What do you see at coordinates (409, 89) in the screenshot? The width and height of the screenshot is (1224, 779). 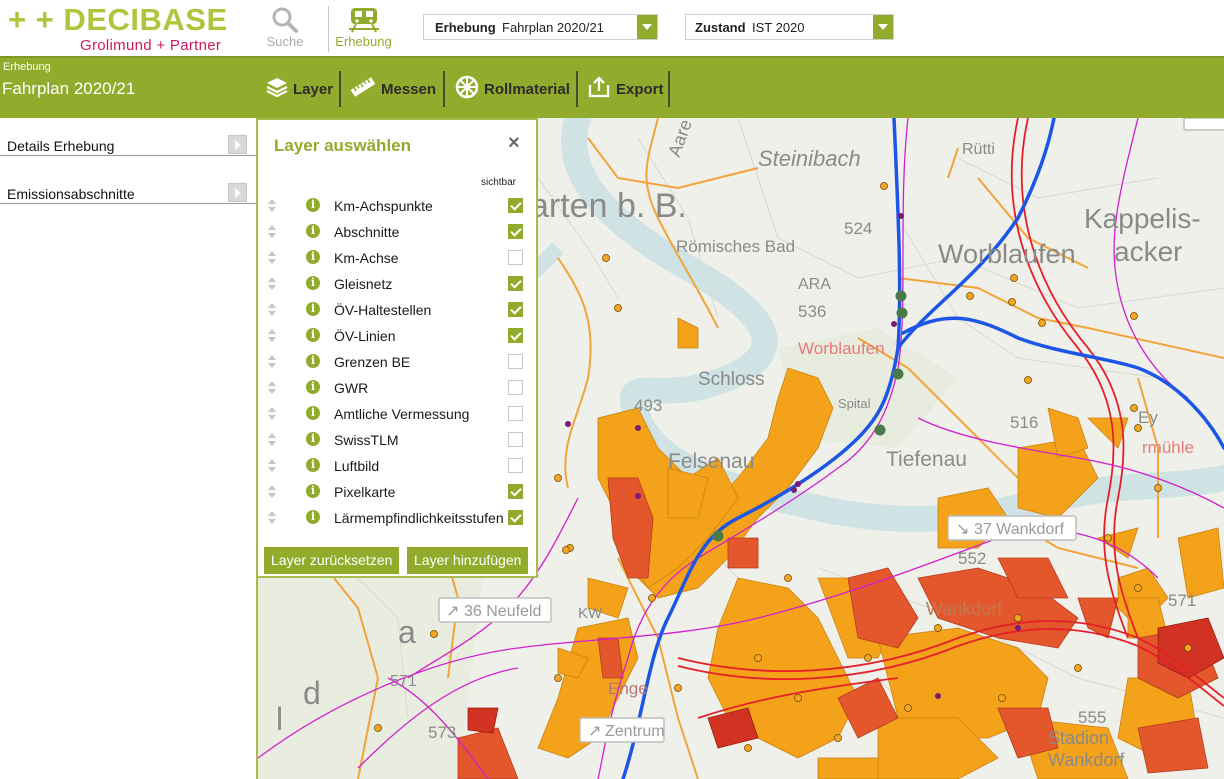 I see `tool-messen-label: Messen` at bounding box center [409, 89].